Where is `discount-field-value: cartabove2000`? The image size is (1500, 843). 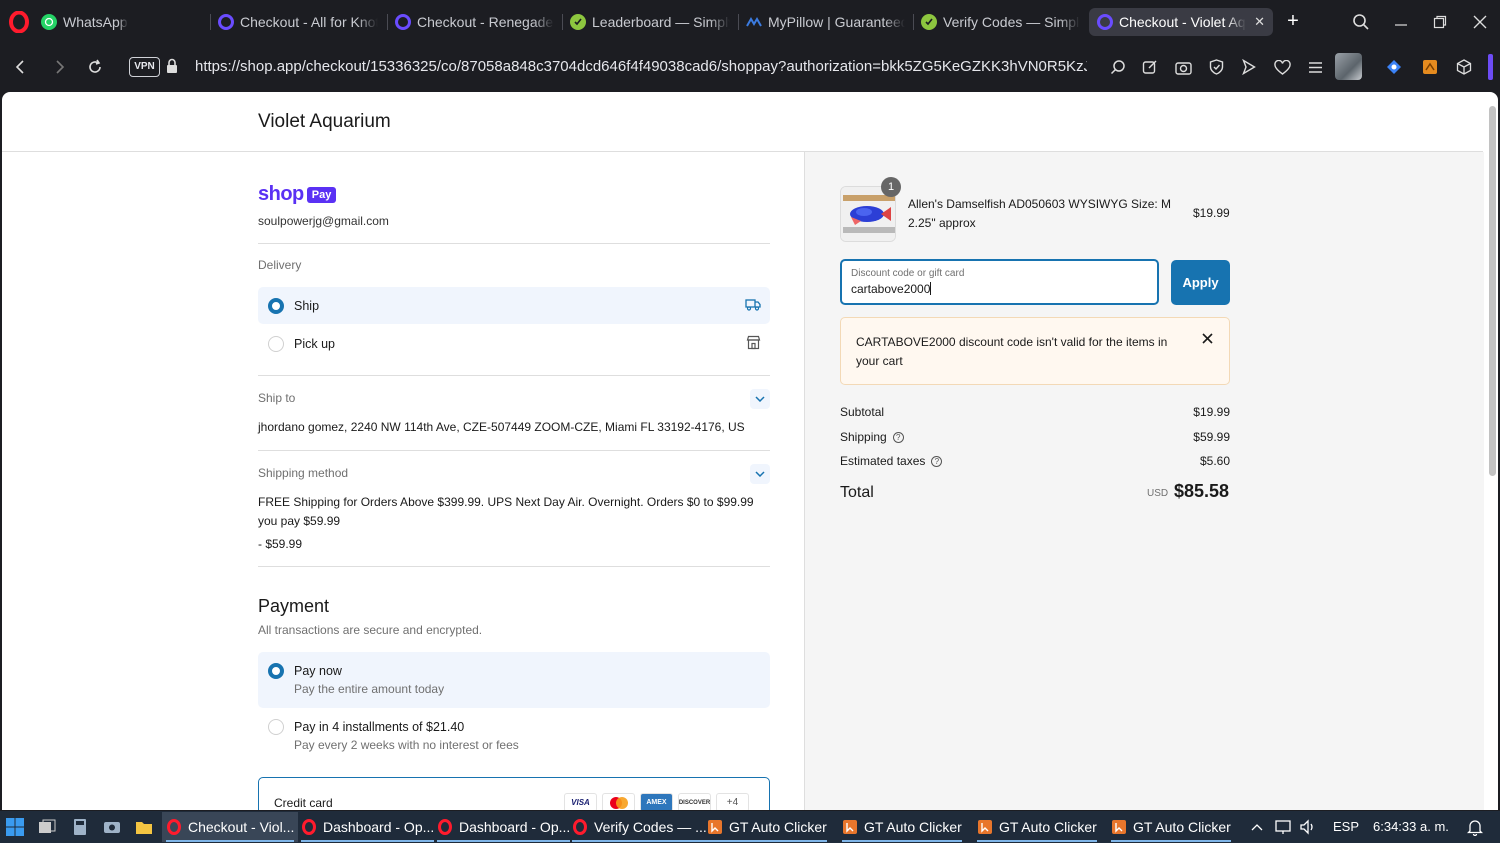 discount-field-value: cartabove2000 is located at coordinates (891, 289).